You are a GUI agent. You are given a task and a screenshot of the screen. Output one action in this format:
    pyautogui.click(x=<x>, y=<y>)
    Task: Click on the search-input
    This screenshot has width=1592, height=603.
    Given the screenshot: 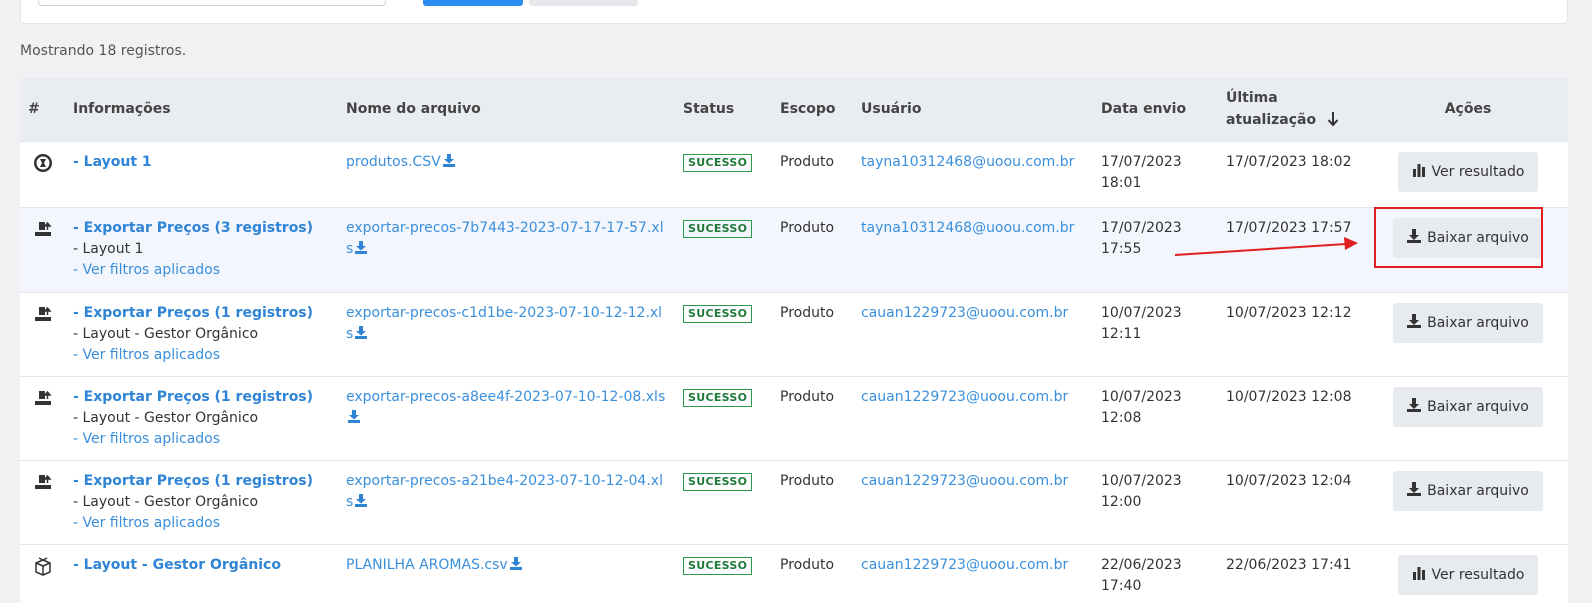 What is the action you would take?
    pyautogui.click(x=212, y=3)
    